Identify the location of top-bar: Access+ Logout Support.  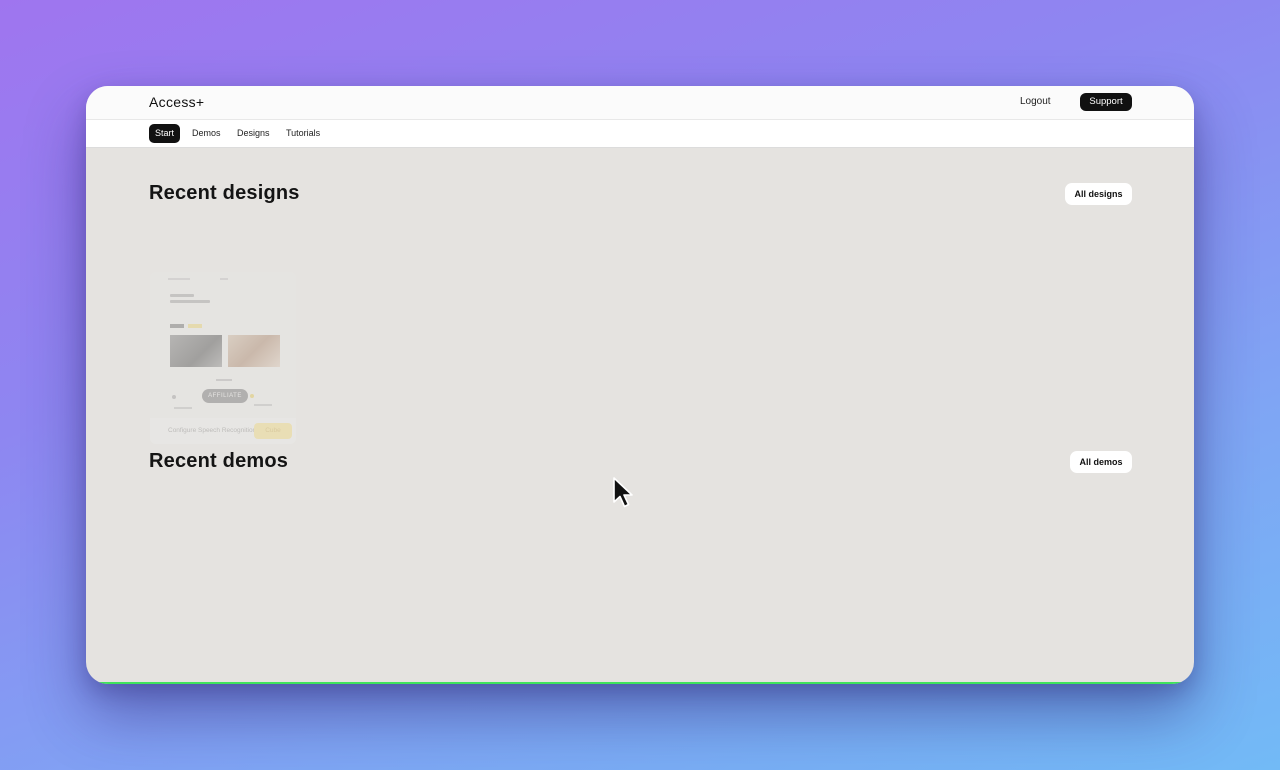
(640, 103).